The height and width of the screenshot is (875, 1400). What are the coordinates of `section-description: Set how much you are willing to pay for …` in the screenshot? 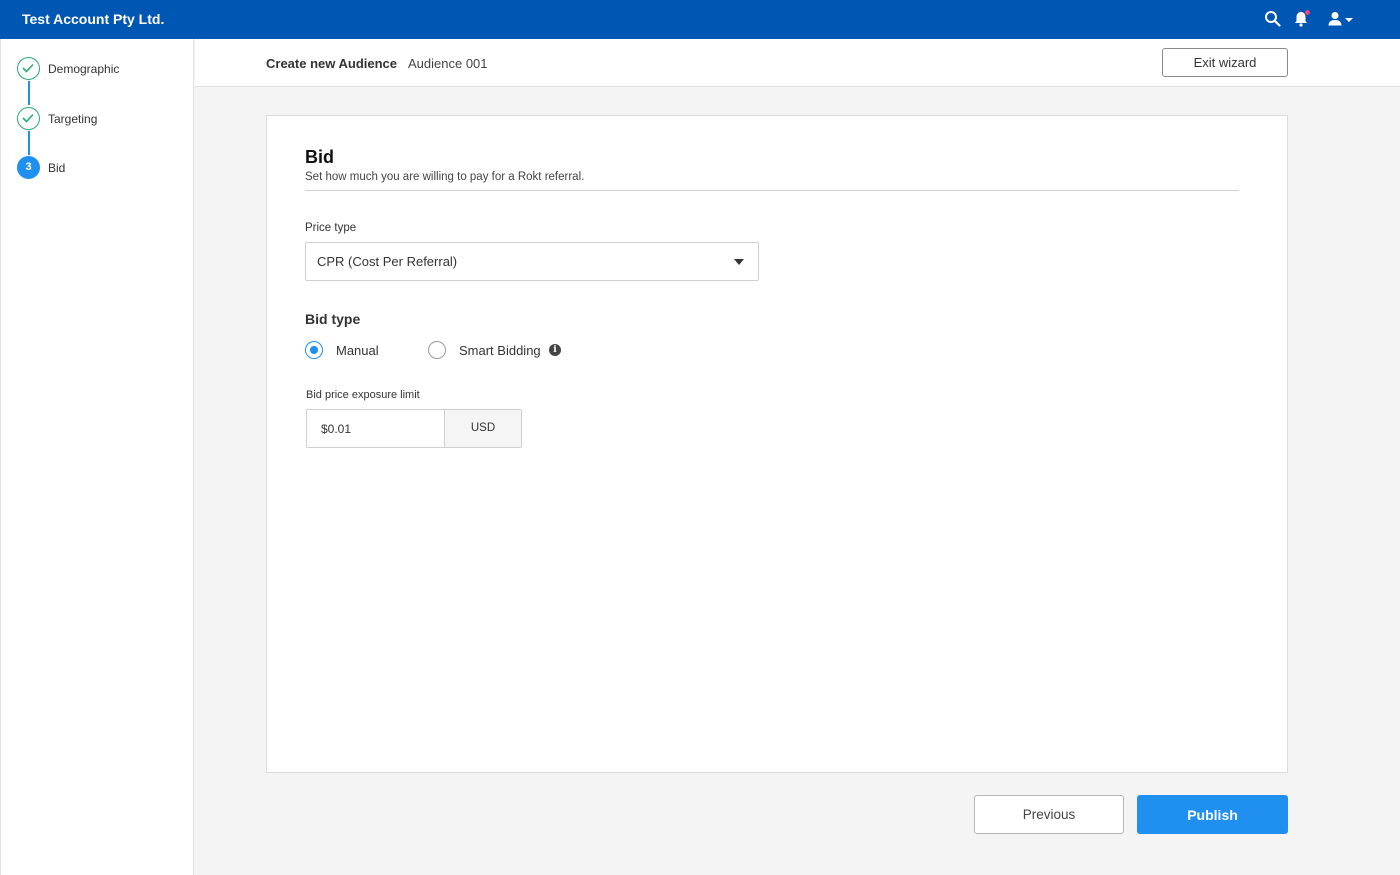 It's located at (445, 177).